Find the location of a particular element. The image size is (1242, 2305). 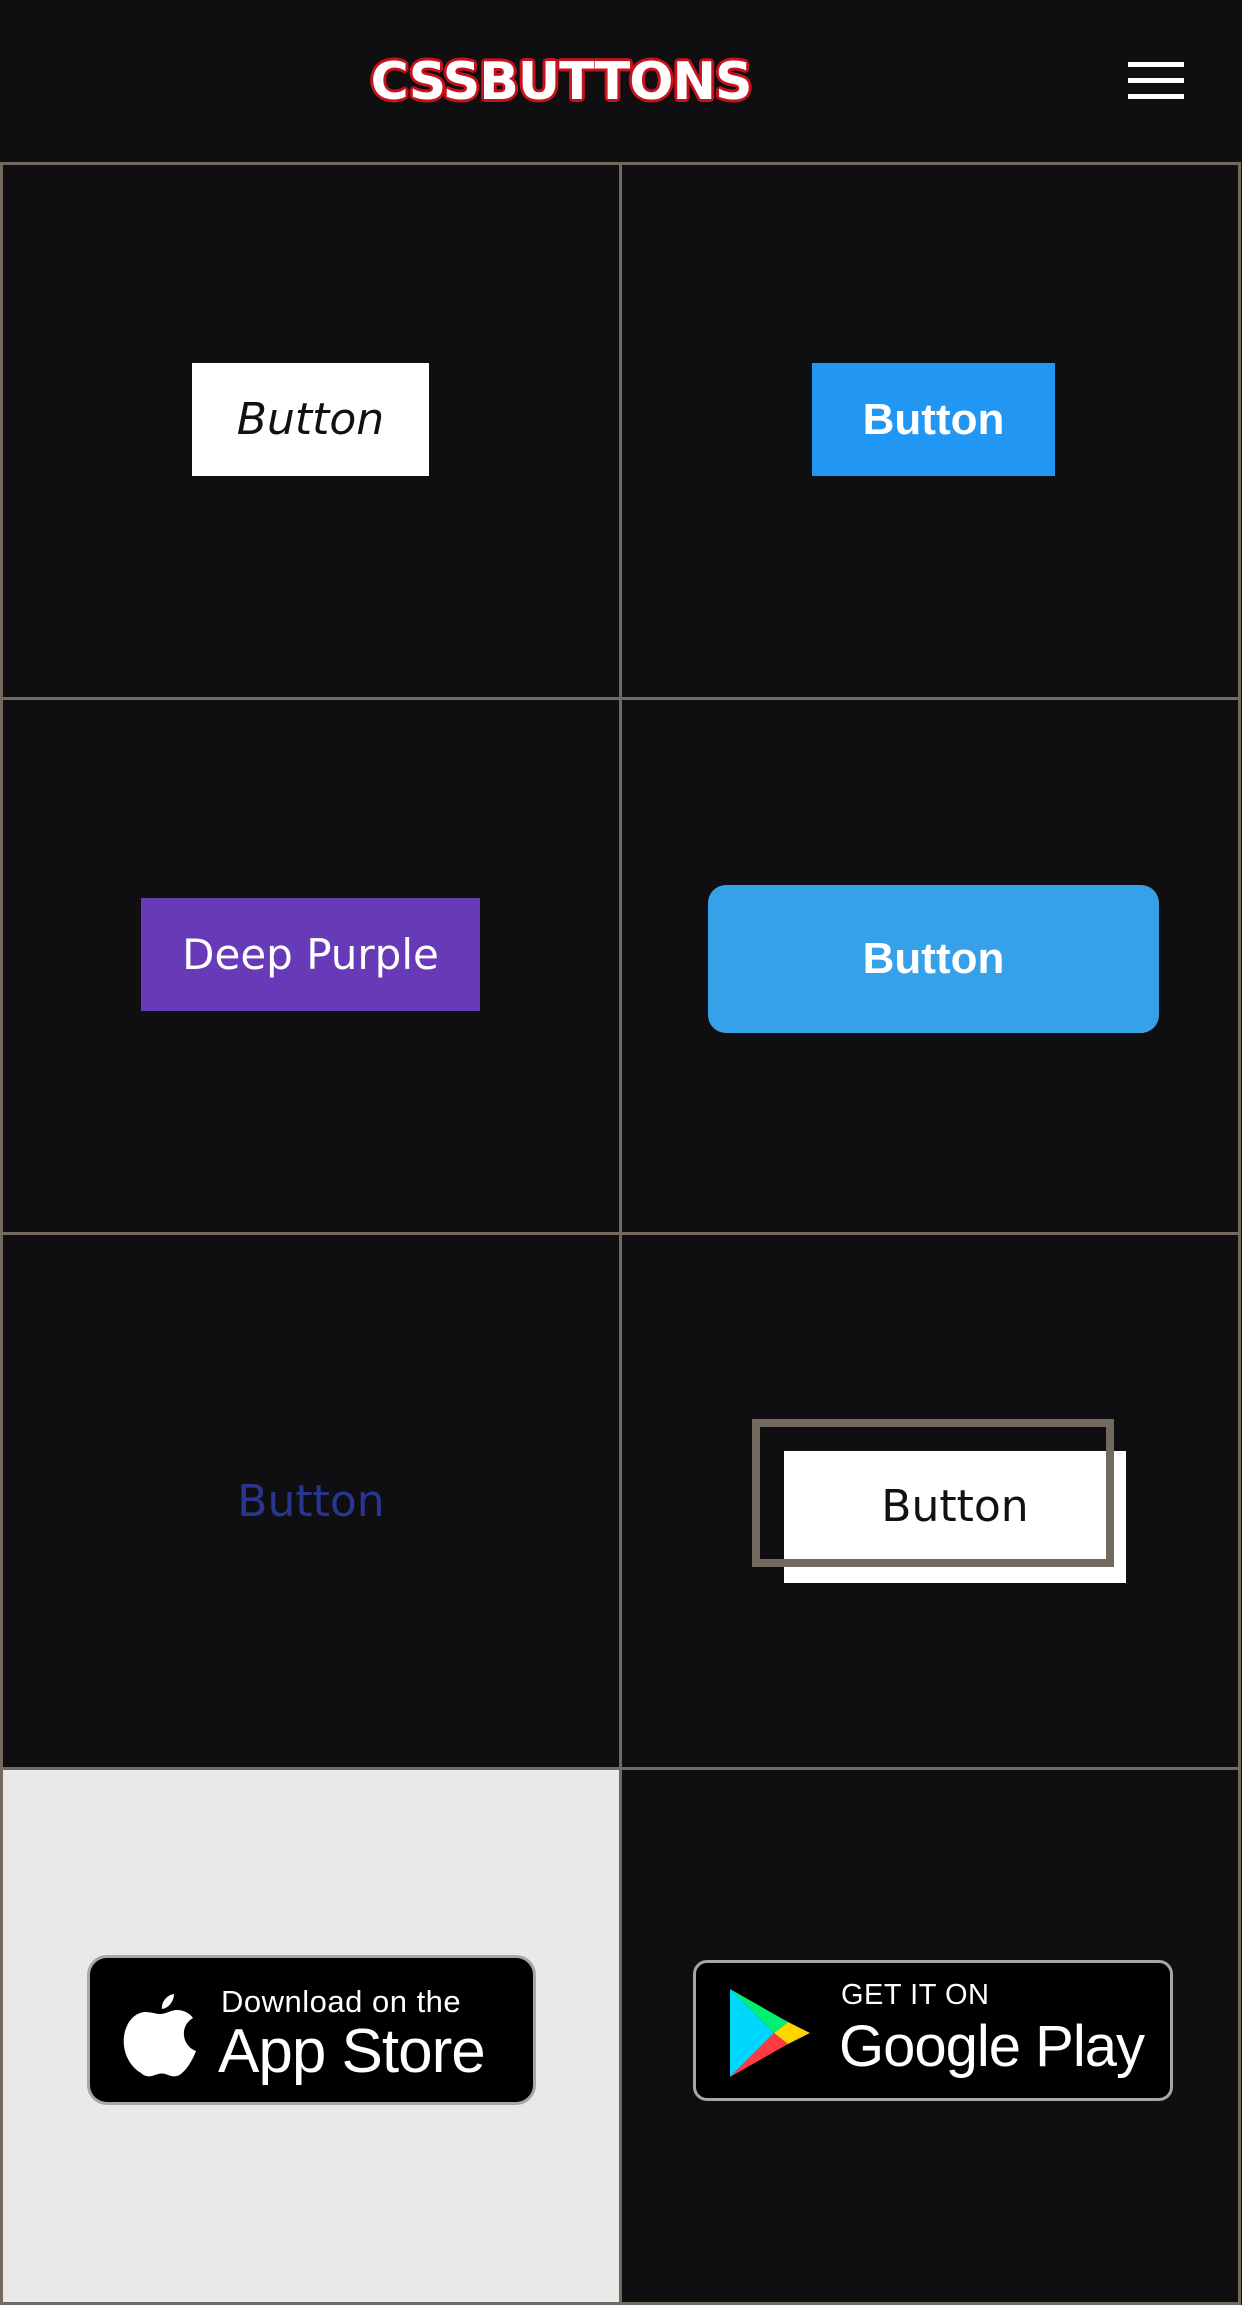

text-link-button: Button is located at coordinates (311, 1501).